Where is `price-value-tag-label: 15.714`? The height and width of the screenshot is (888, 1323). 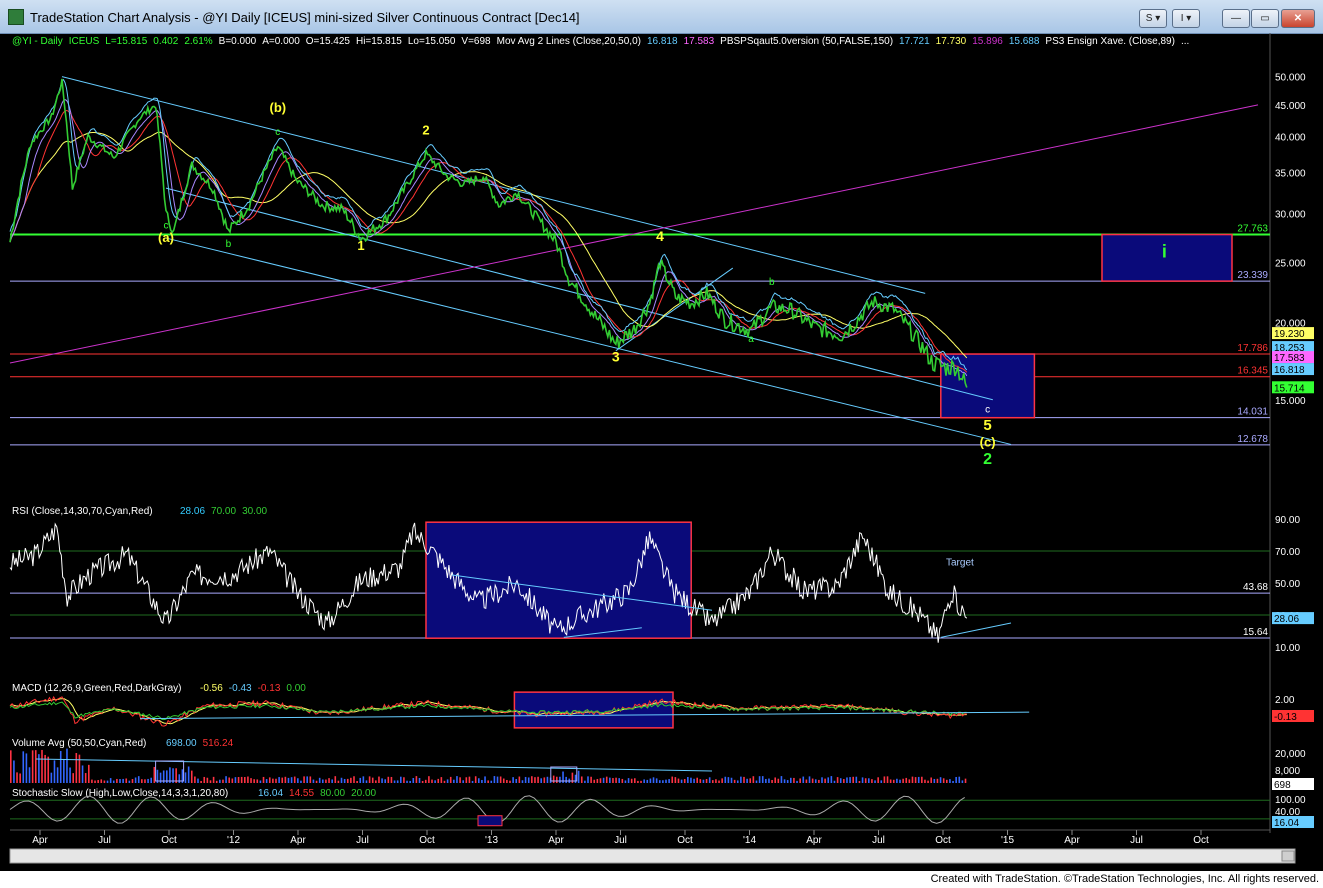 price-value-tag-label: 15.714 is located at coordinates (1289, 388).